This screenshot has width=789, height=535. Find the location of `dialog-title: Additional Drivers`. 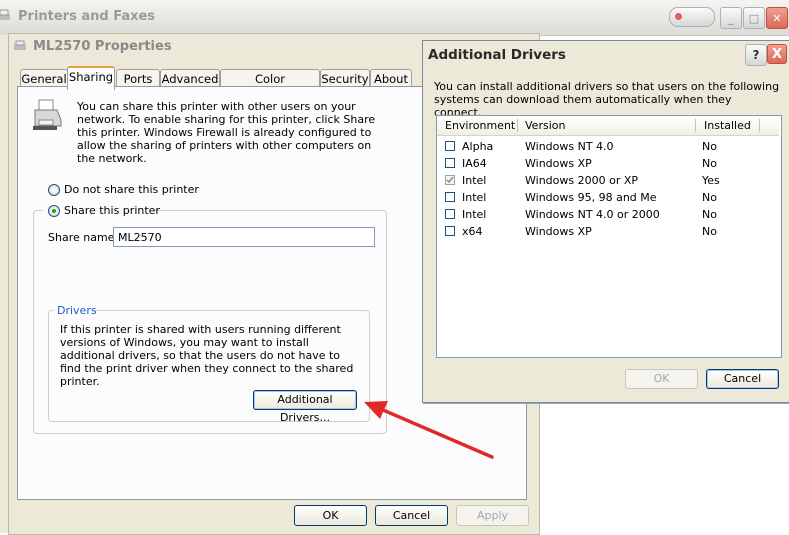

dialog-title: Additional Drivers is located at coordinates (497, 55).